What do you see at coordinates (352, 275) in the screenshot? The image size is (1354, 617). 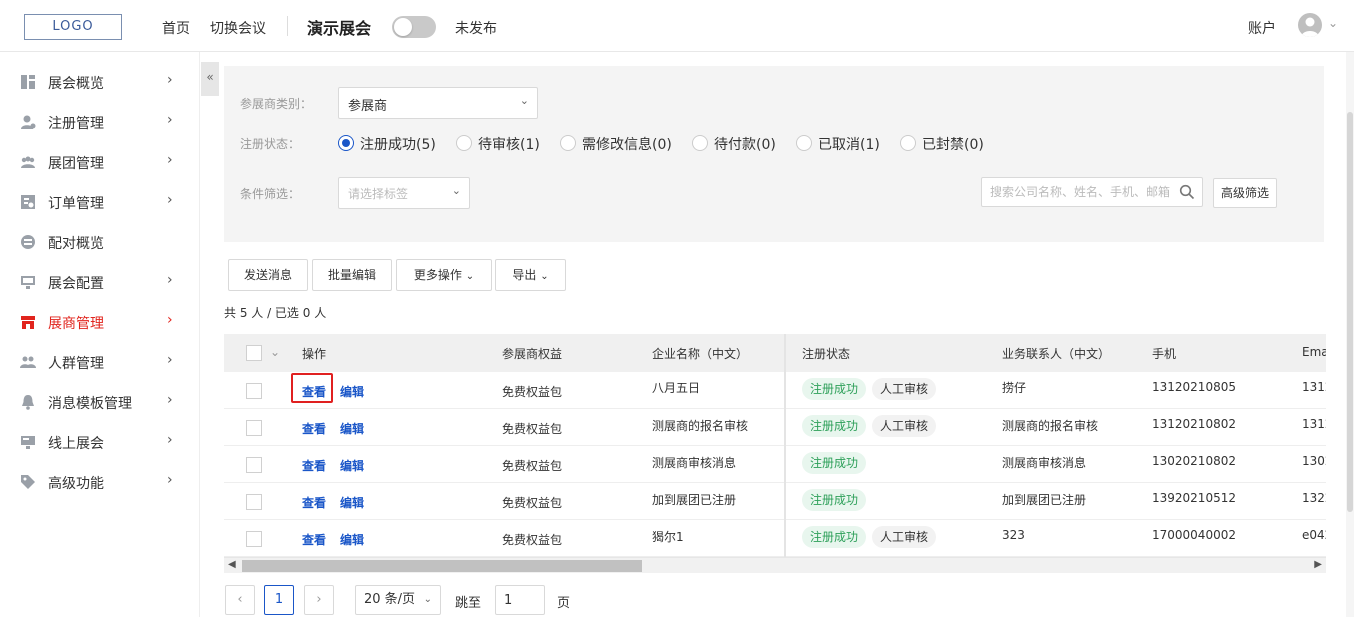 I see `batch-edit-button: 批量编辑` at bounding box center [352, 275].